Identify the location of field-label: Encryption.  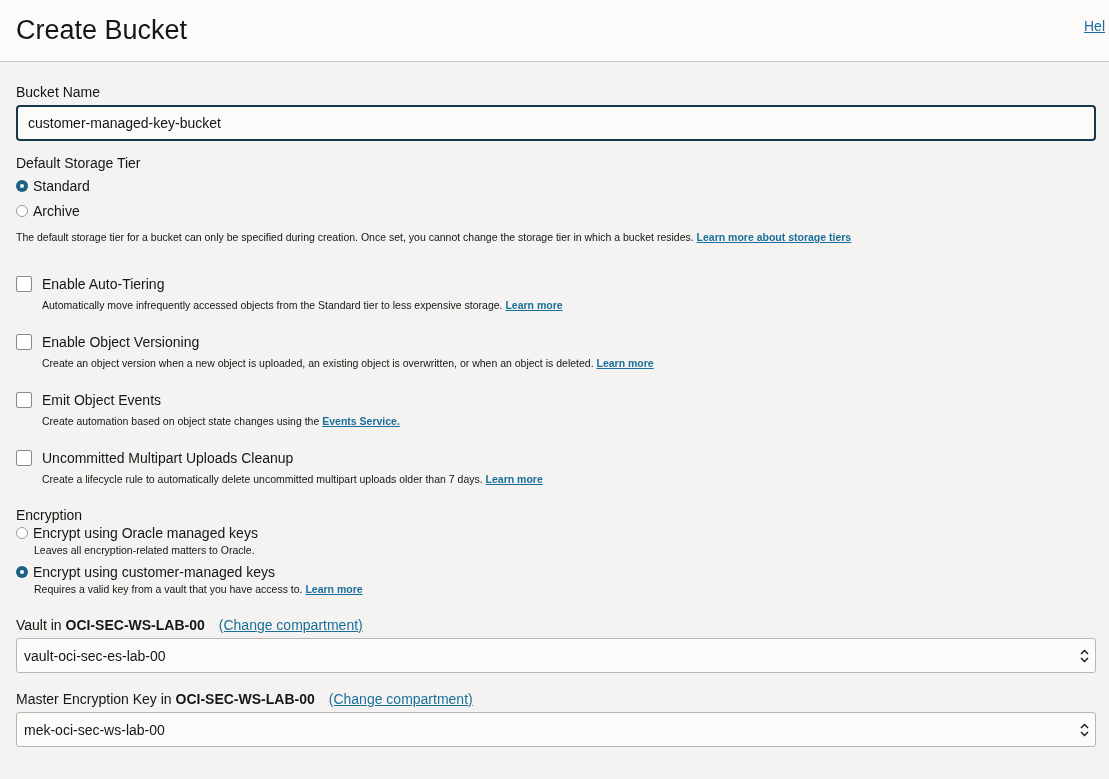
(50, 515).